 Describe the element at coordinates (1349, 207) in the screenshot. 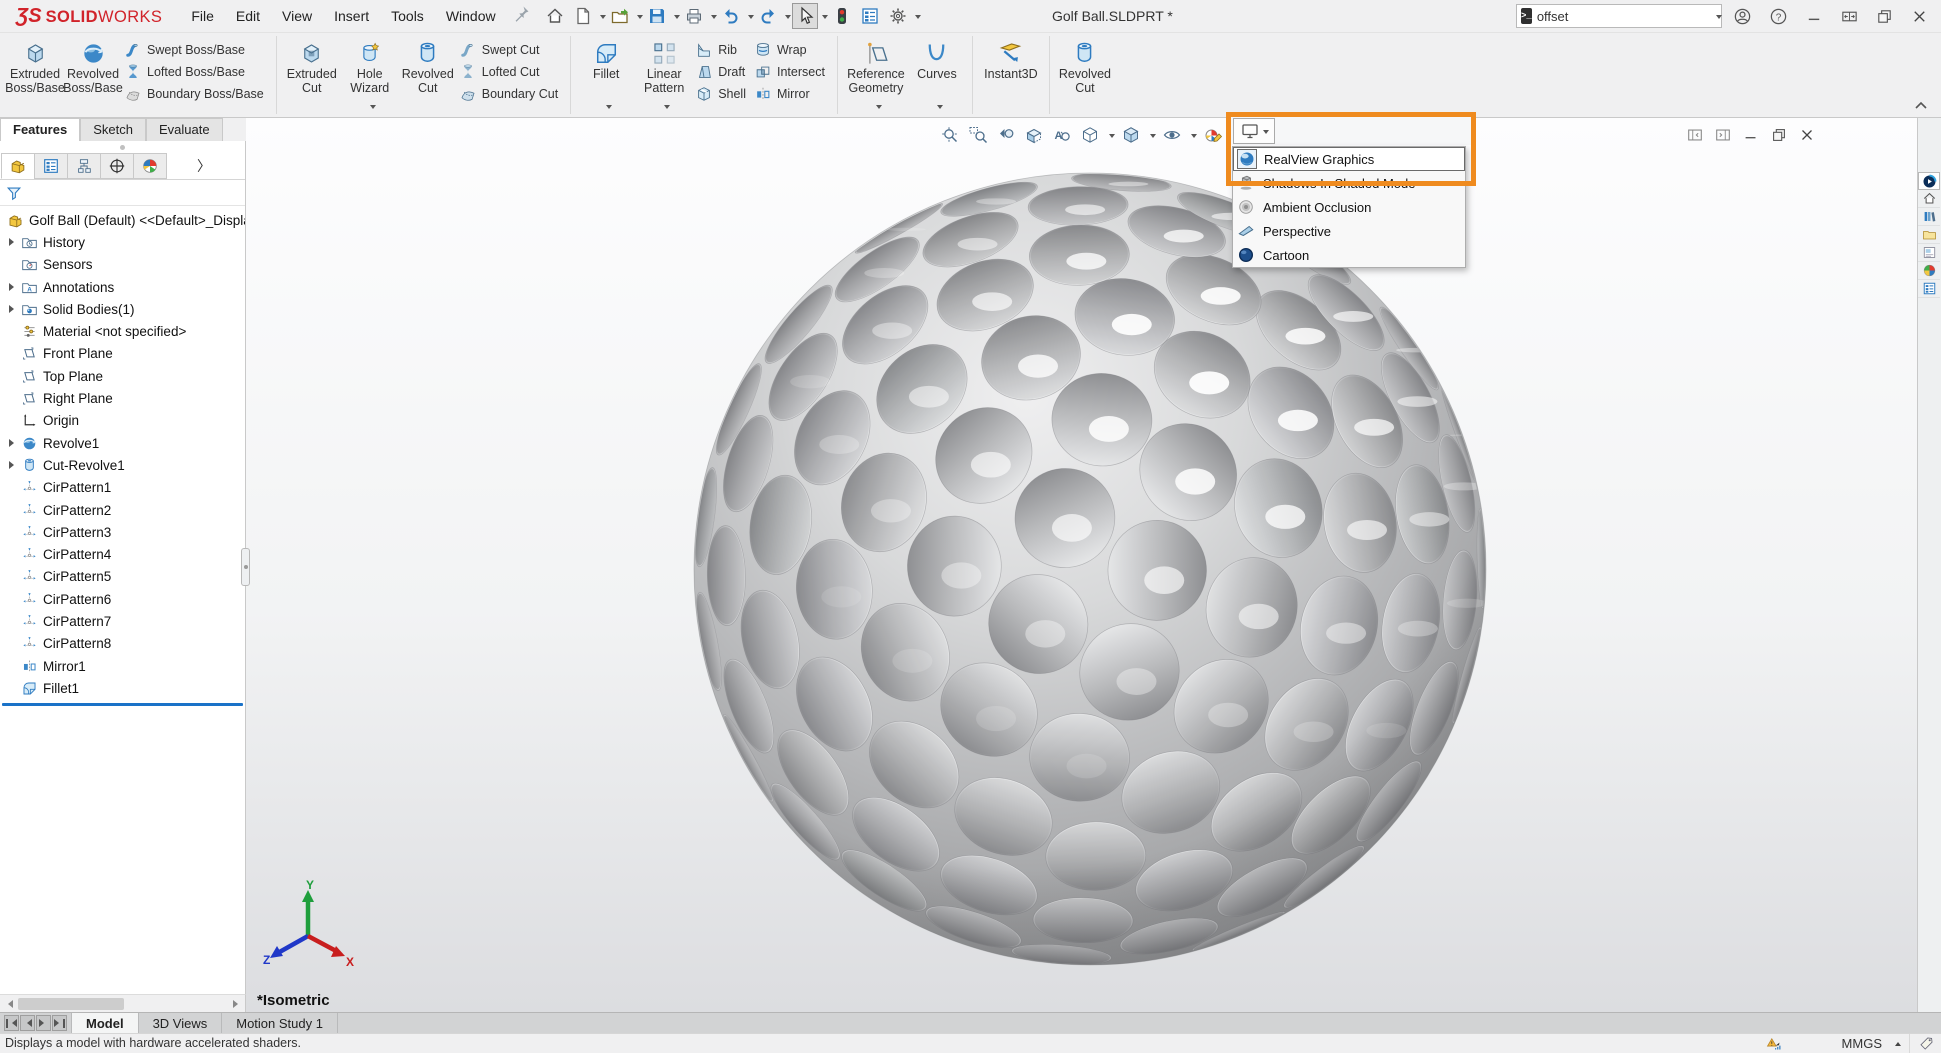

I see `menu-item-ambient-occlusion: Ambient Occlusion` at that location.